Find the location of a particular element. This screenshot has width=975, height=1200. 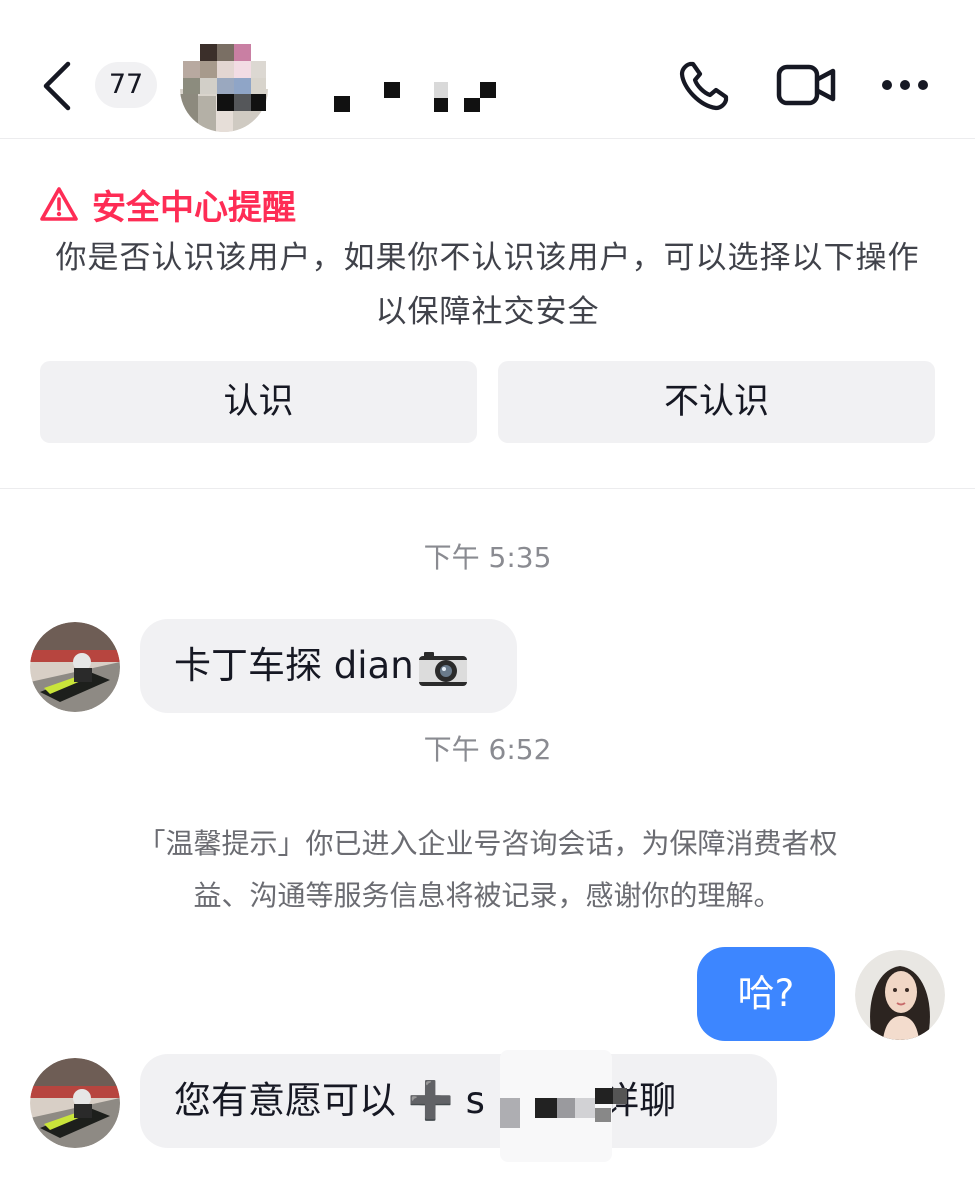

timestamp: 下午 5:35 is located at coordinates (487, 557).